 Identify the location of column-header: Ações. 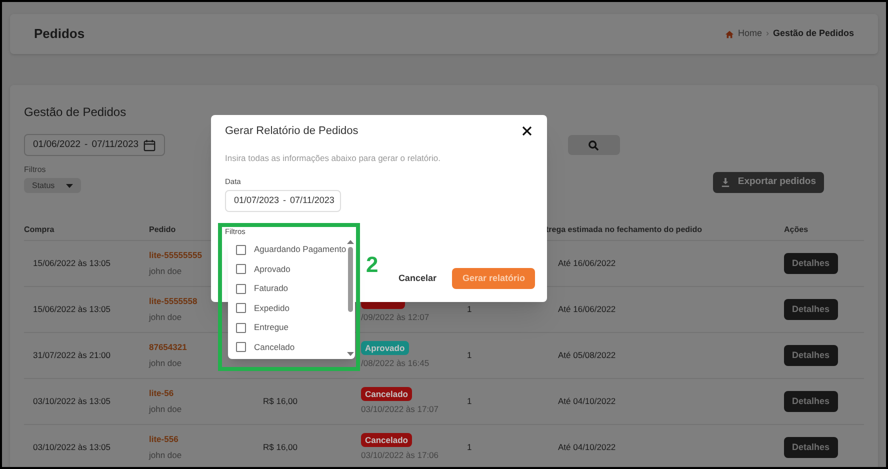
(797, 230).